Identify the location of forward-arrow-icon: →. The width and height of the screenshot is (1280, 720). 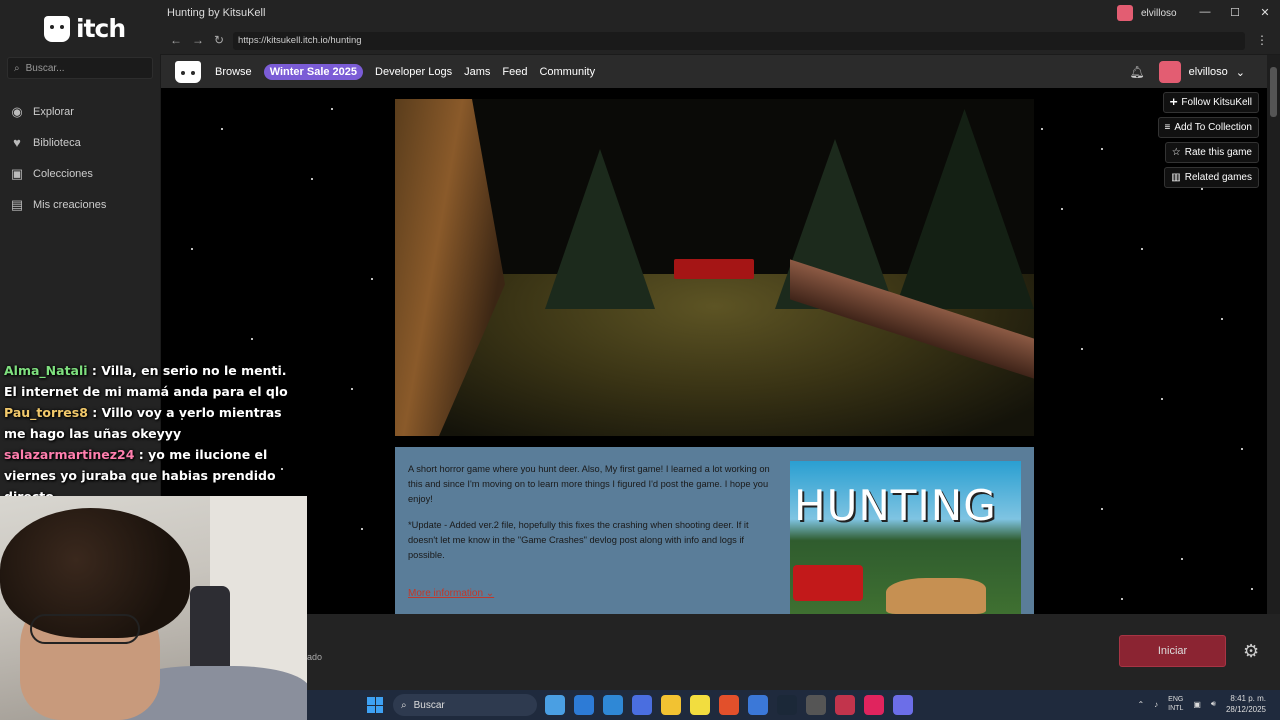
(198, 40).